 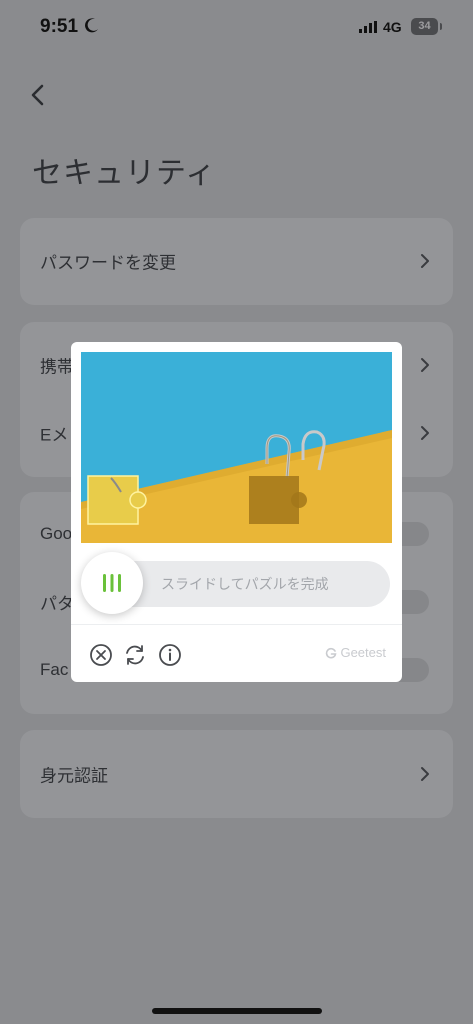 I want to click on refresh-icon, so click(x=135, y=655).